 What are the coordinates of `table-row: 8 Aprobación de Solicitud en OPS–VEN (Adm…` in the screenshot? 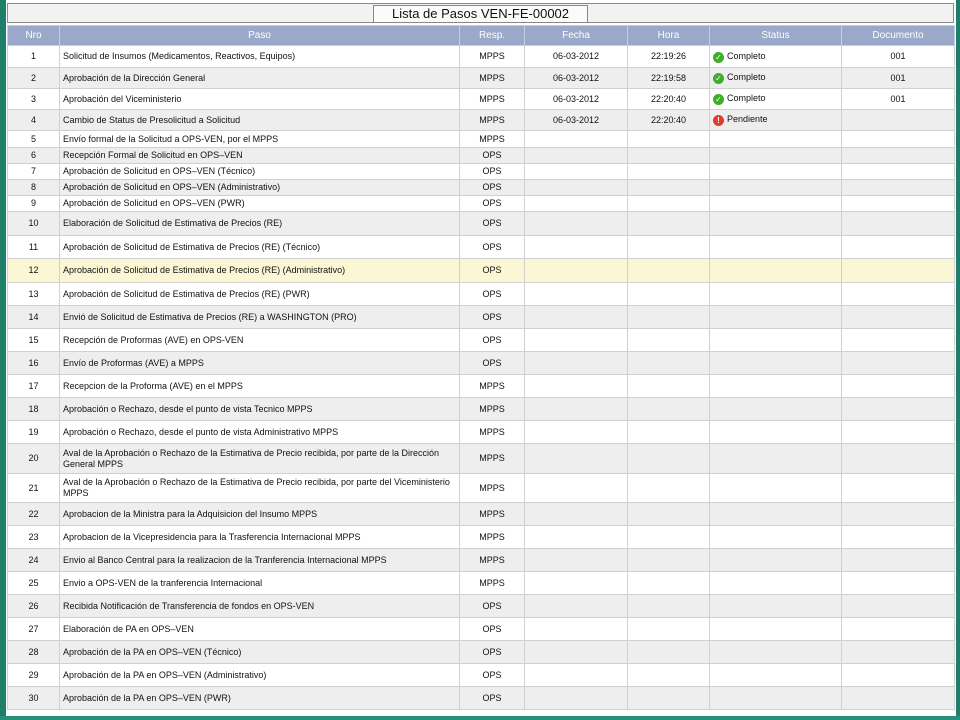 It's located at (481, 187).